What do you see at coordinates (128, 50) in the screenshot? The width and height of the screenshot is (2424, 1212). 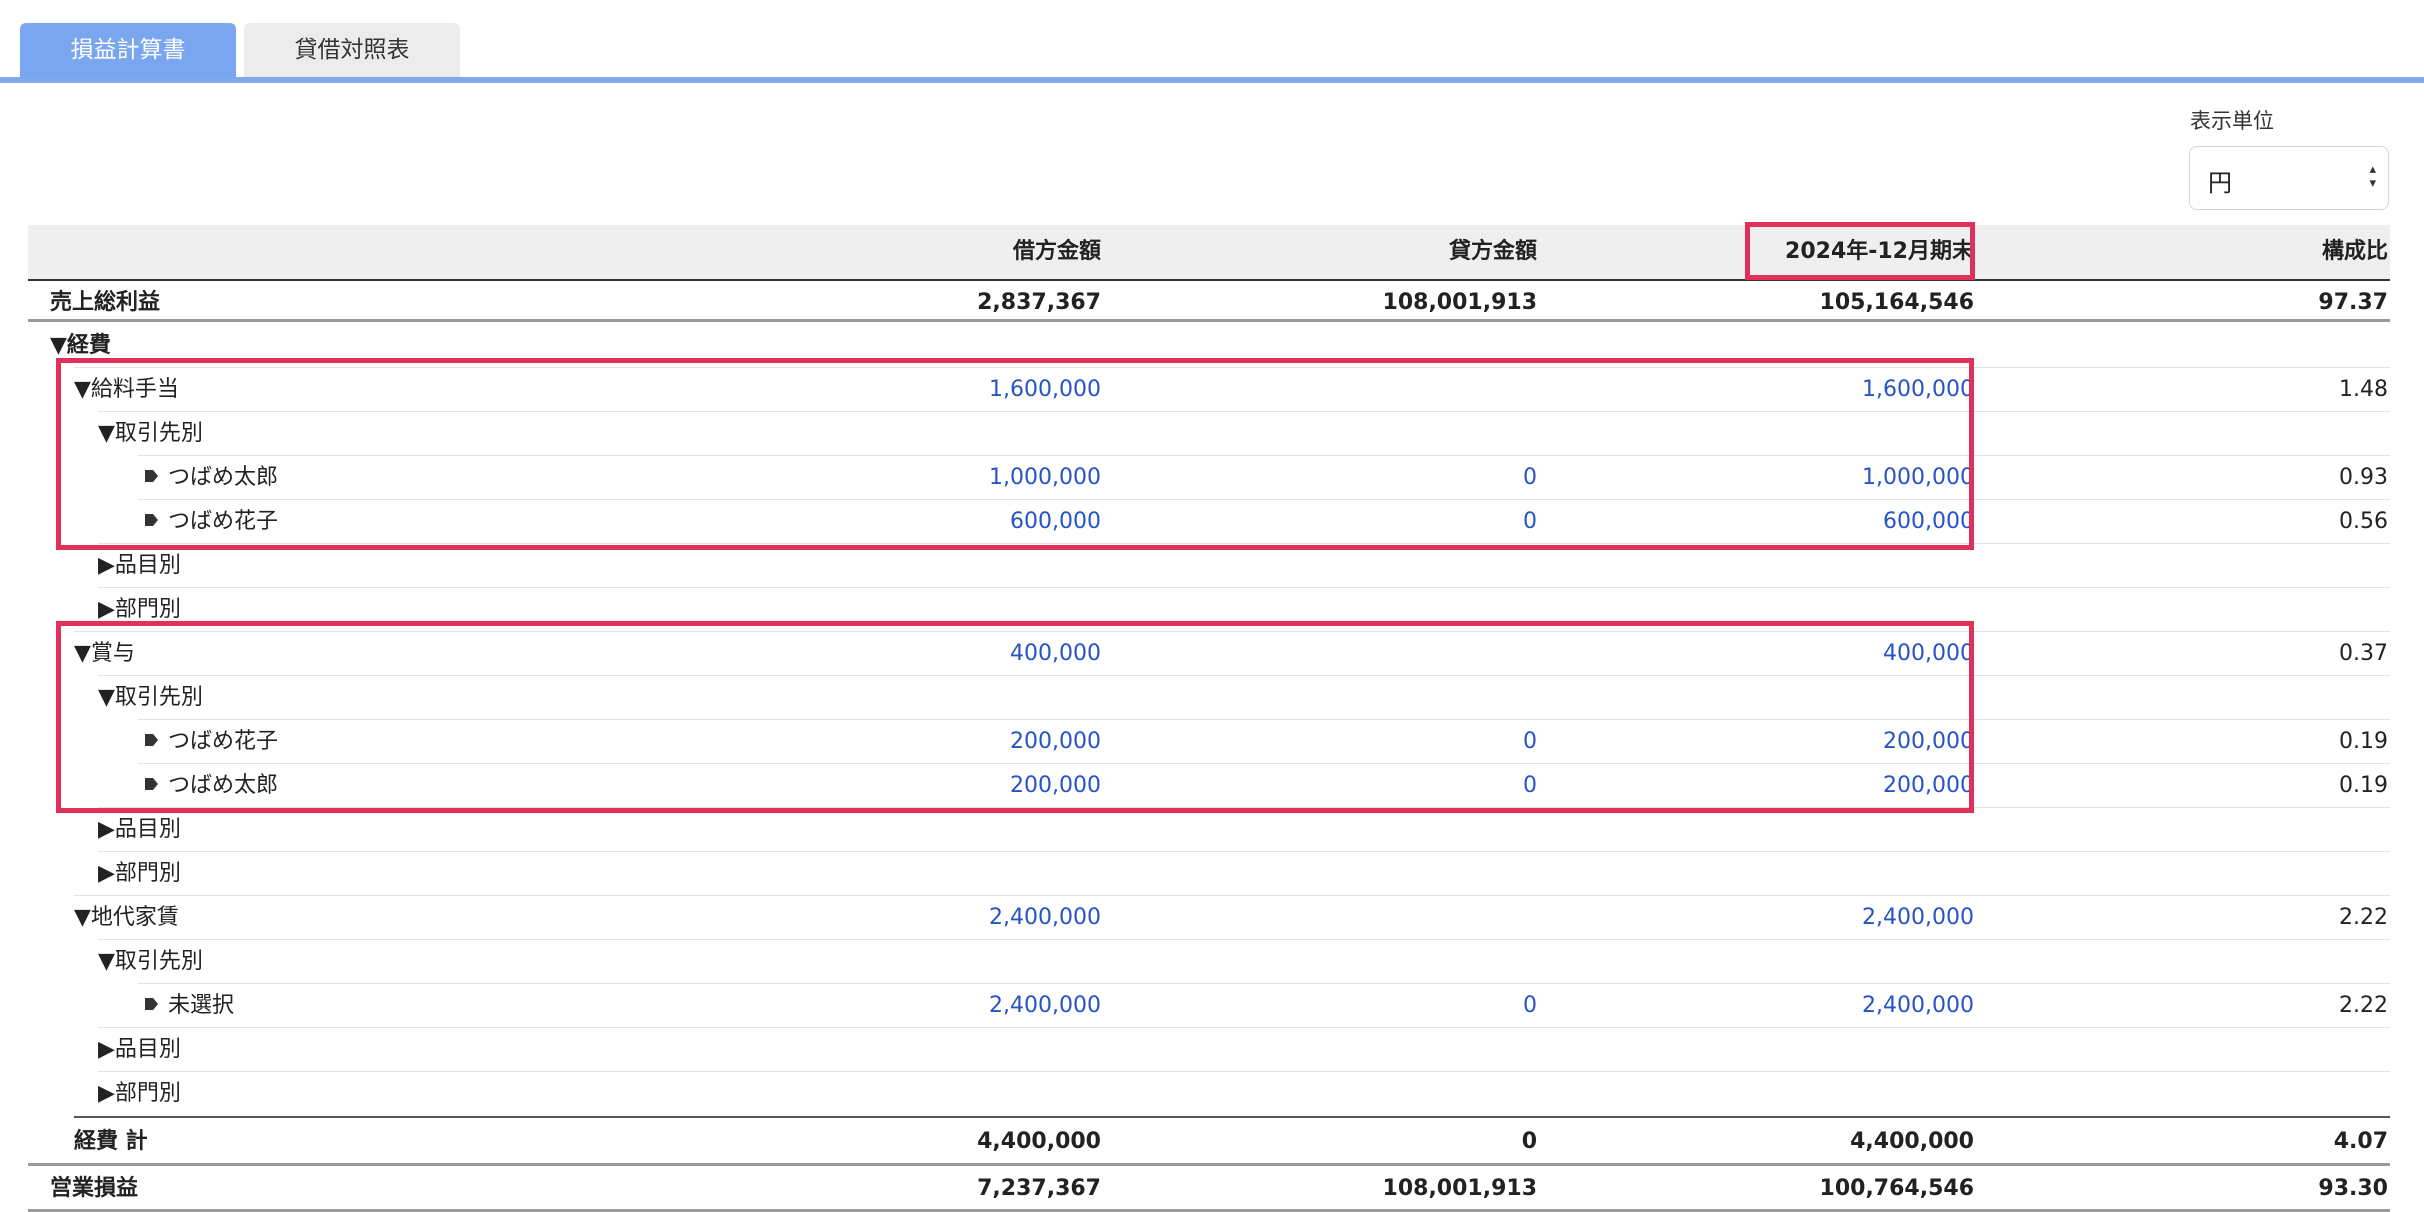 I see `tab-profit-loss: 損益計算書` at bounding box center [128, 50].